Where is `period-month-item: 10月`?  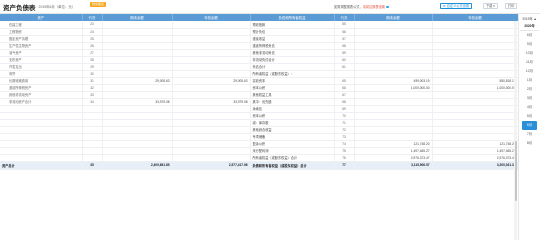 period-month-item: 10月 is located at coordinates (529, 53).